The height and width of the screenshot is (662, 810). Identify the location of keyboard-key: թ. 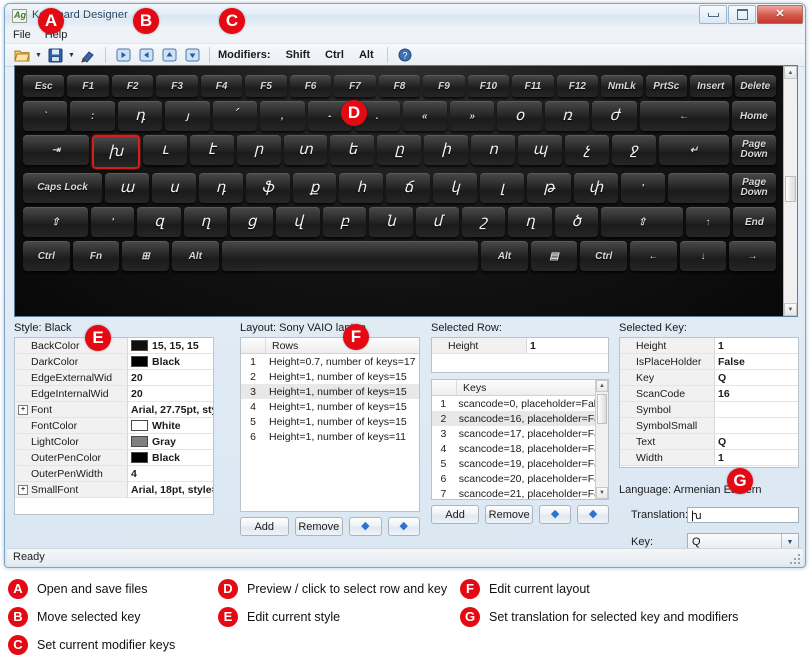
(549, 188).